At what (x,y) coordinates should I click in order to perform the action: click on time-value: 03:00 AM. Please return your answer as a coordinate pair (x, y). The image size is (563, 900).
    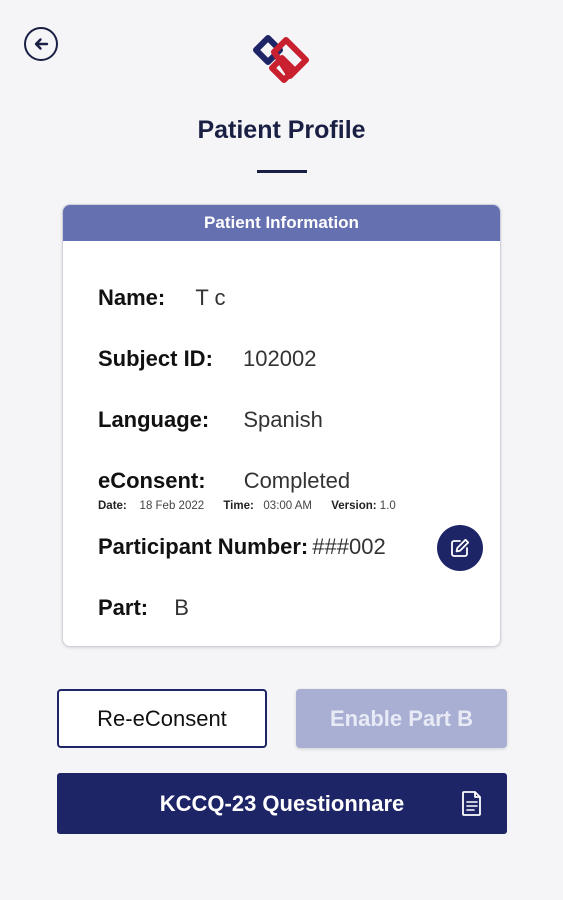
    Looking at the image, I should click on (287, 506).